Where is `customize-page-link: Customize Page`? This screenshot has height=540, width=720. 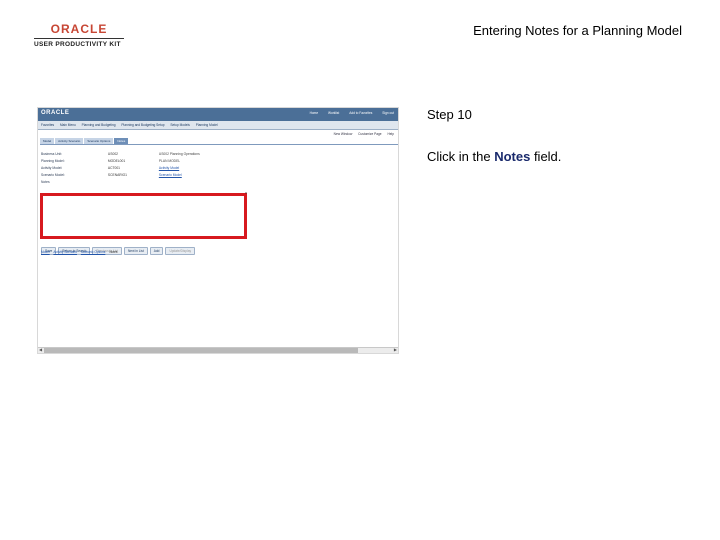 customize-page-link: Customize Page is located at coordinates (369, 134).